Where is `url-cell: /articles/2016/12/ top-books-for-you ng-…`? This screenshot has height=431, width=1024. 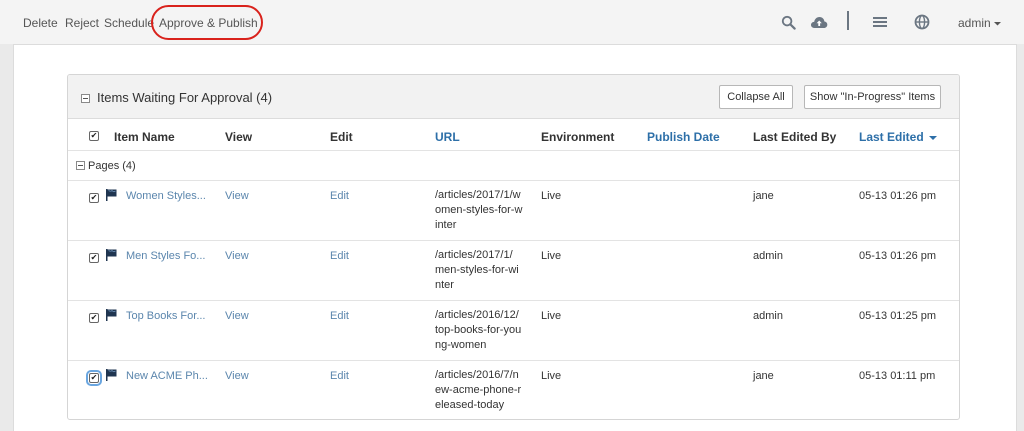
url-cell: /articles/2016/12/ top-books-for-you ng-… is located at coordinates (478, 330).